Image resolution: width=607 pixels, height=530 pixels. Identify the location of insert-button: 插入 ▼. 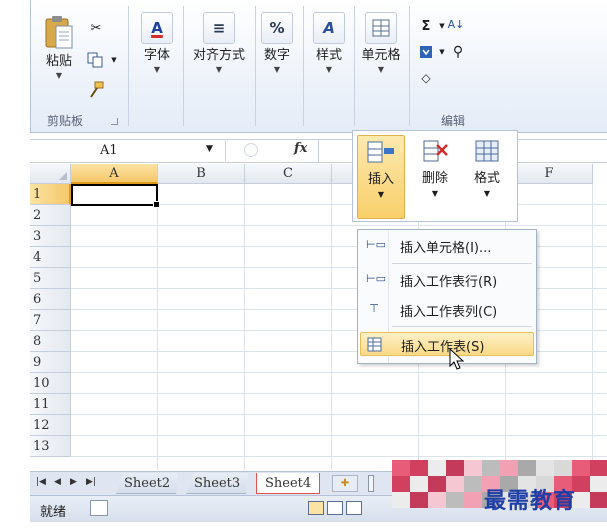
(381, 177).